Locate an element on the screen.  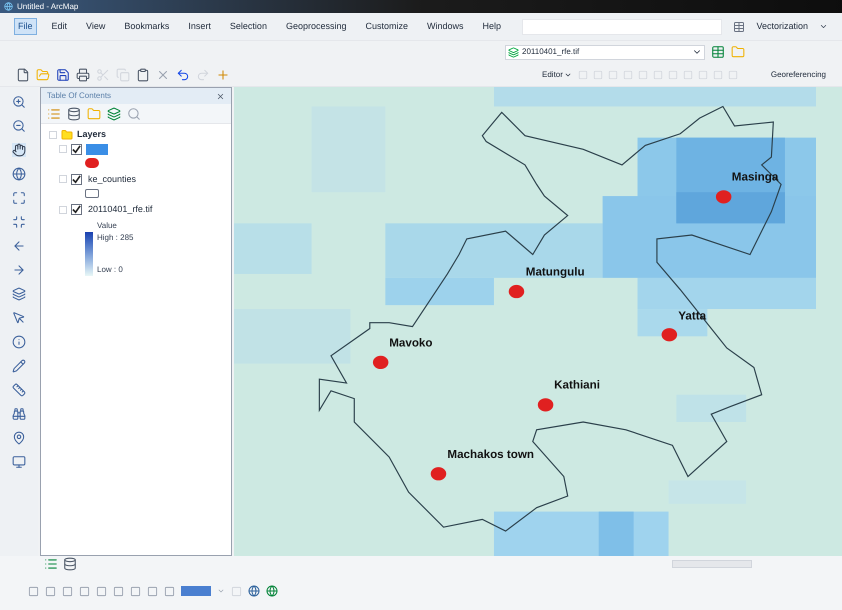
town-label: Machakos town is located at coordinates (490, 454).